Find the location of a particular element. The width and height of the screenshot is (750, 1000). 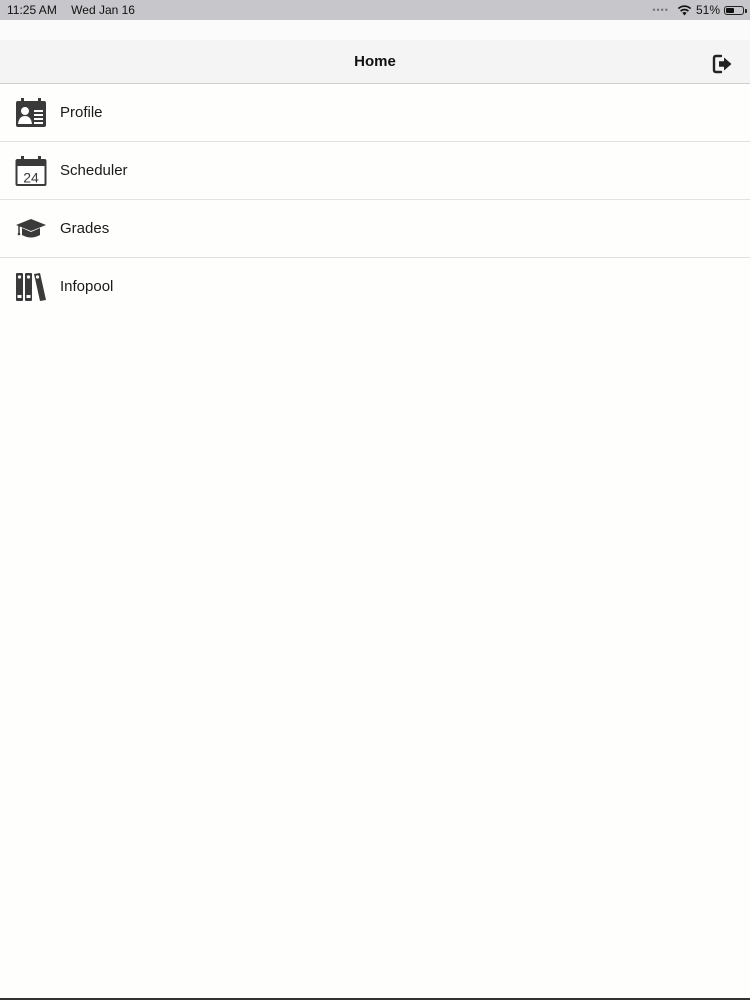

logout-icon is located at coordinates (722, 64).